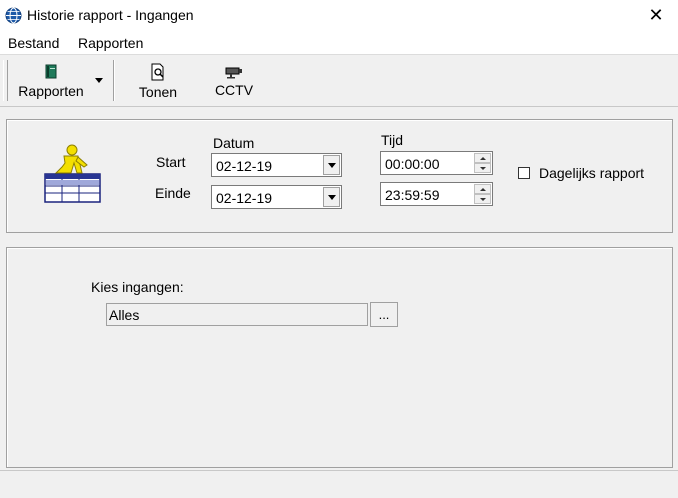 The image size is (678, 498). What do you see at coordinates (482, 189) in the screenshot?
I see `end-time-up-button` at bounding box center [482, 189].